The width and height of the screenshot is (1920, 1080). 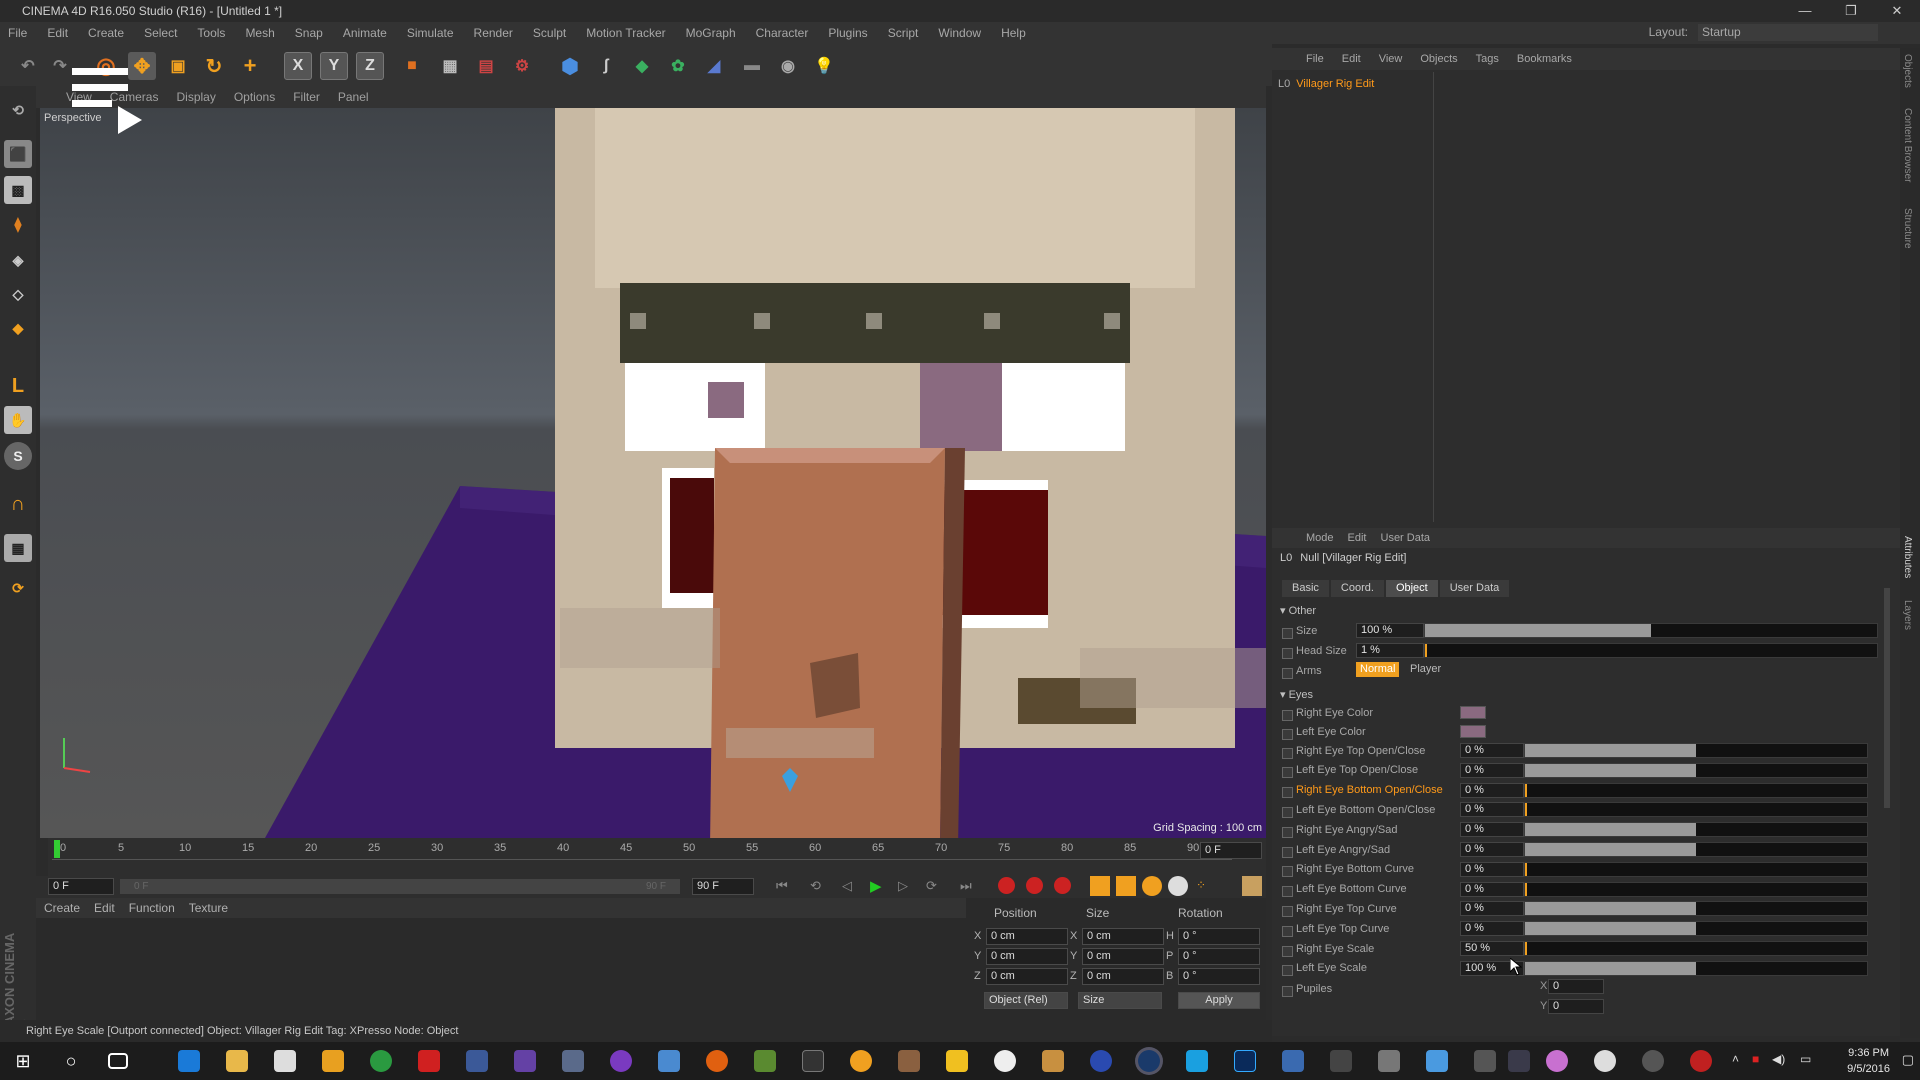 I want to click on lock-workplane-icon: ▦, so click(x=18, y=548).